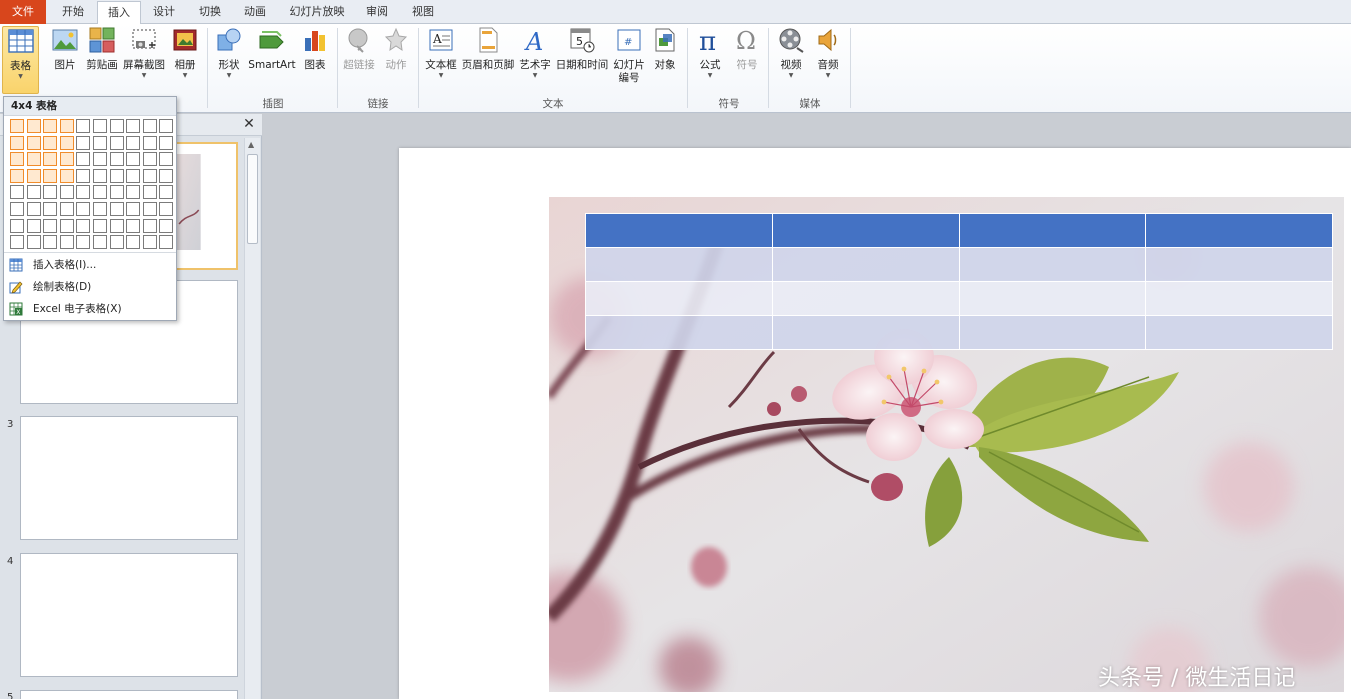 The width and height of the screenshot is (1351, 699). What do you see at coordinates (828, 61) in the screenshot?
I see `audio-button: 音频 ▼` at bounding box center [828, 61].